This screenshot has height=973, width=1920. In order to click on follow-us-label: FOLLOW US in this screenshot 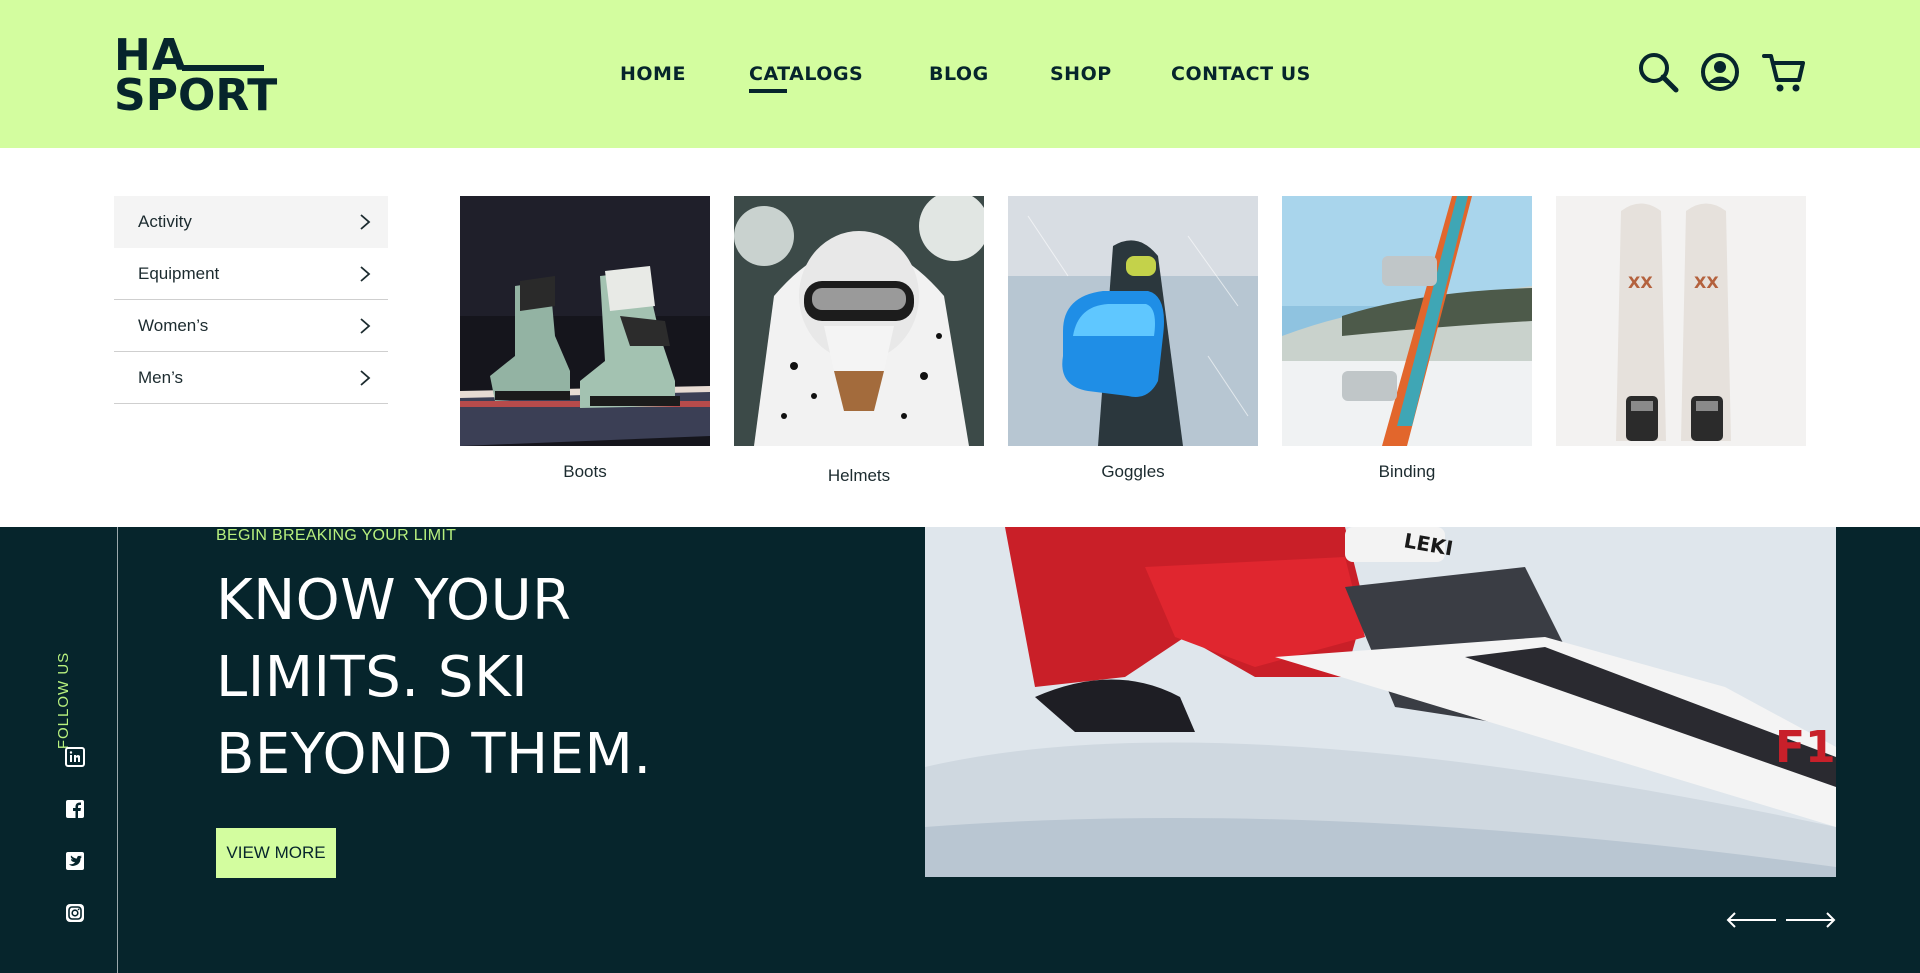, I will do `click(77, 700)`.